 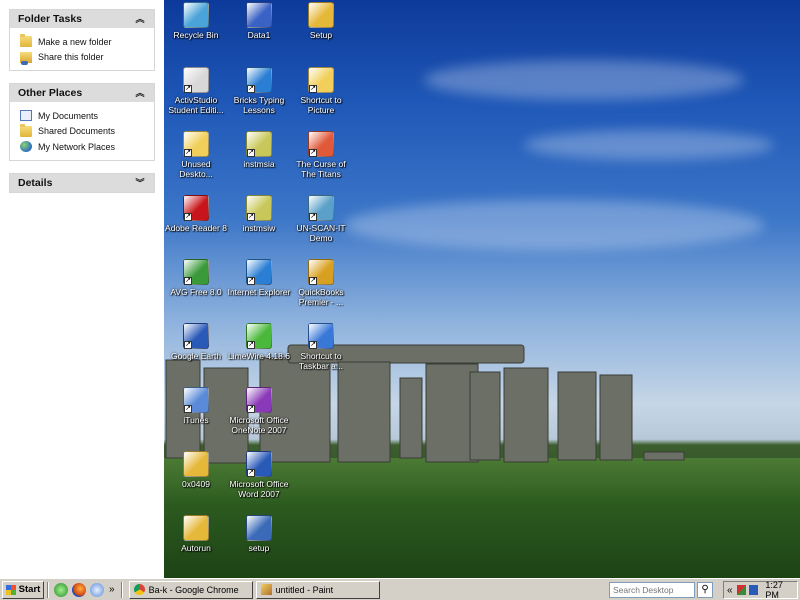 I want to click on desktop-icon: setup, so click(x=259, y=534).